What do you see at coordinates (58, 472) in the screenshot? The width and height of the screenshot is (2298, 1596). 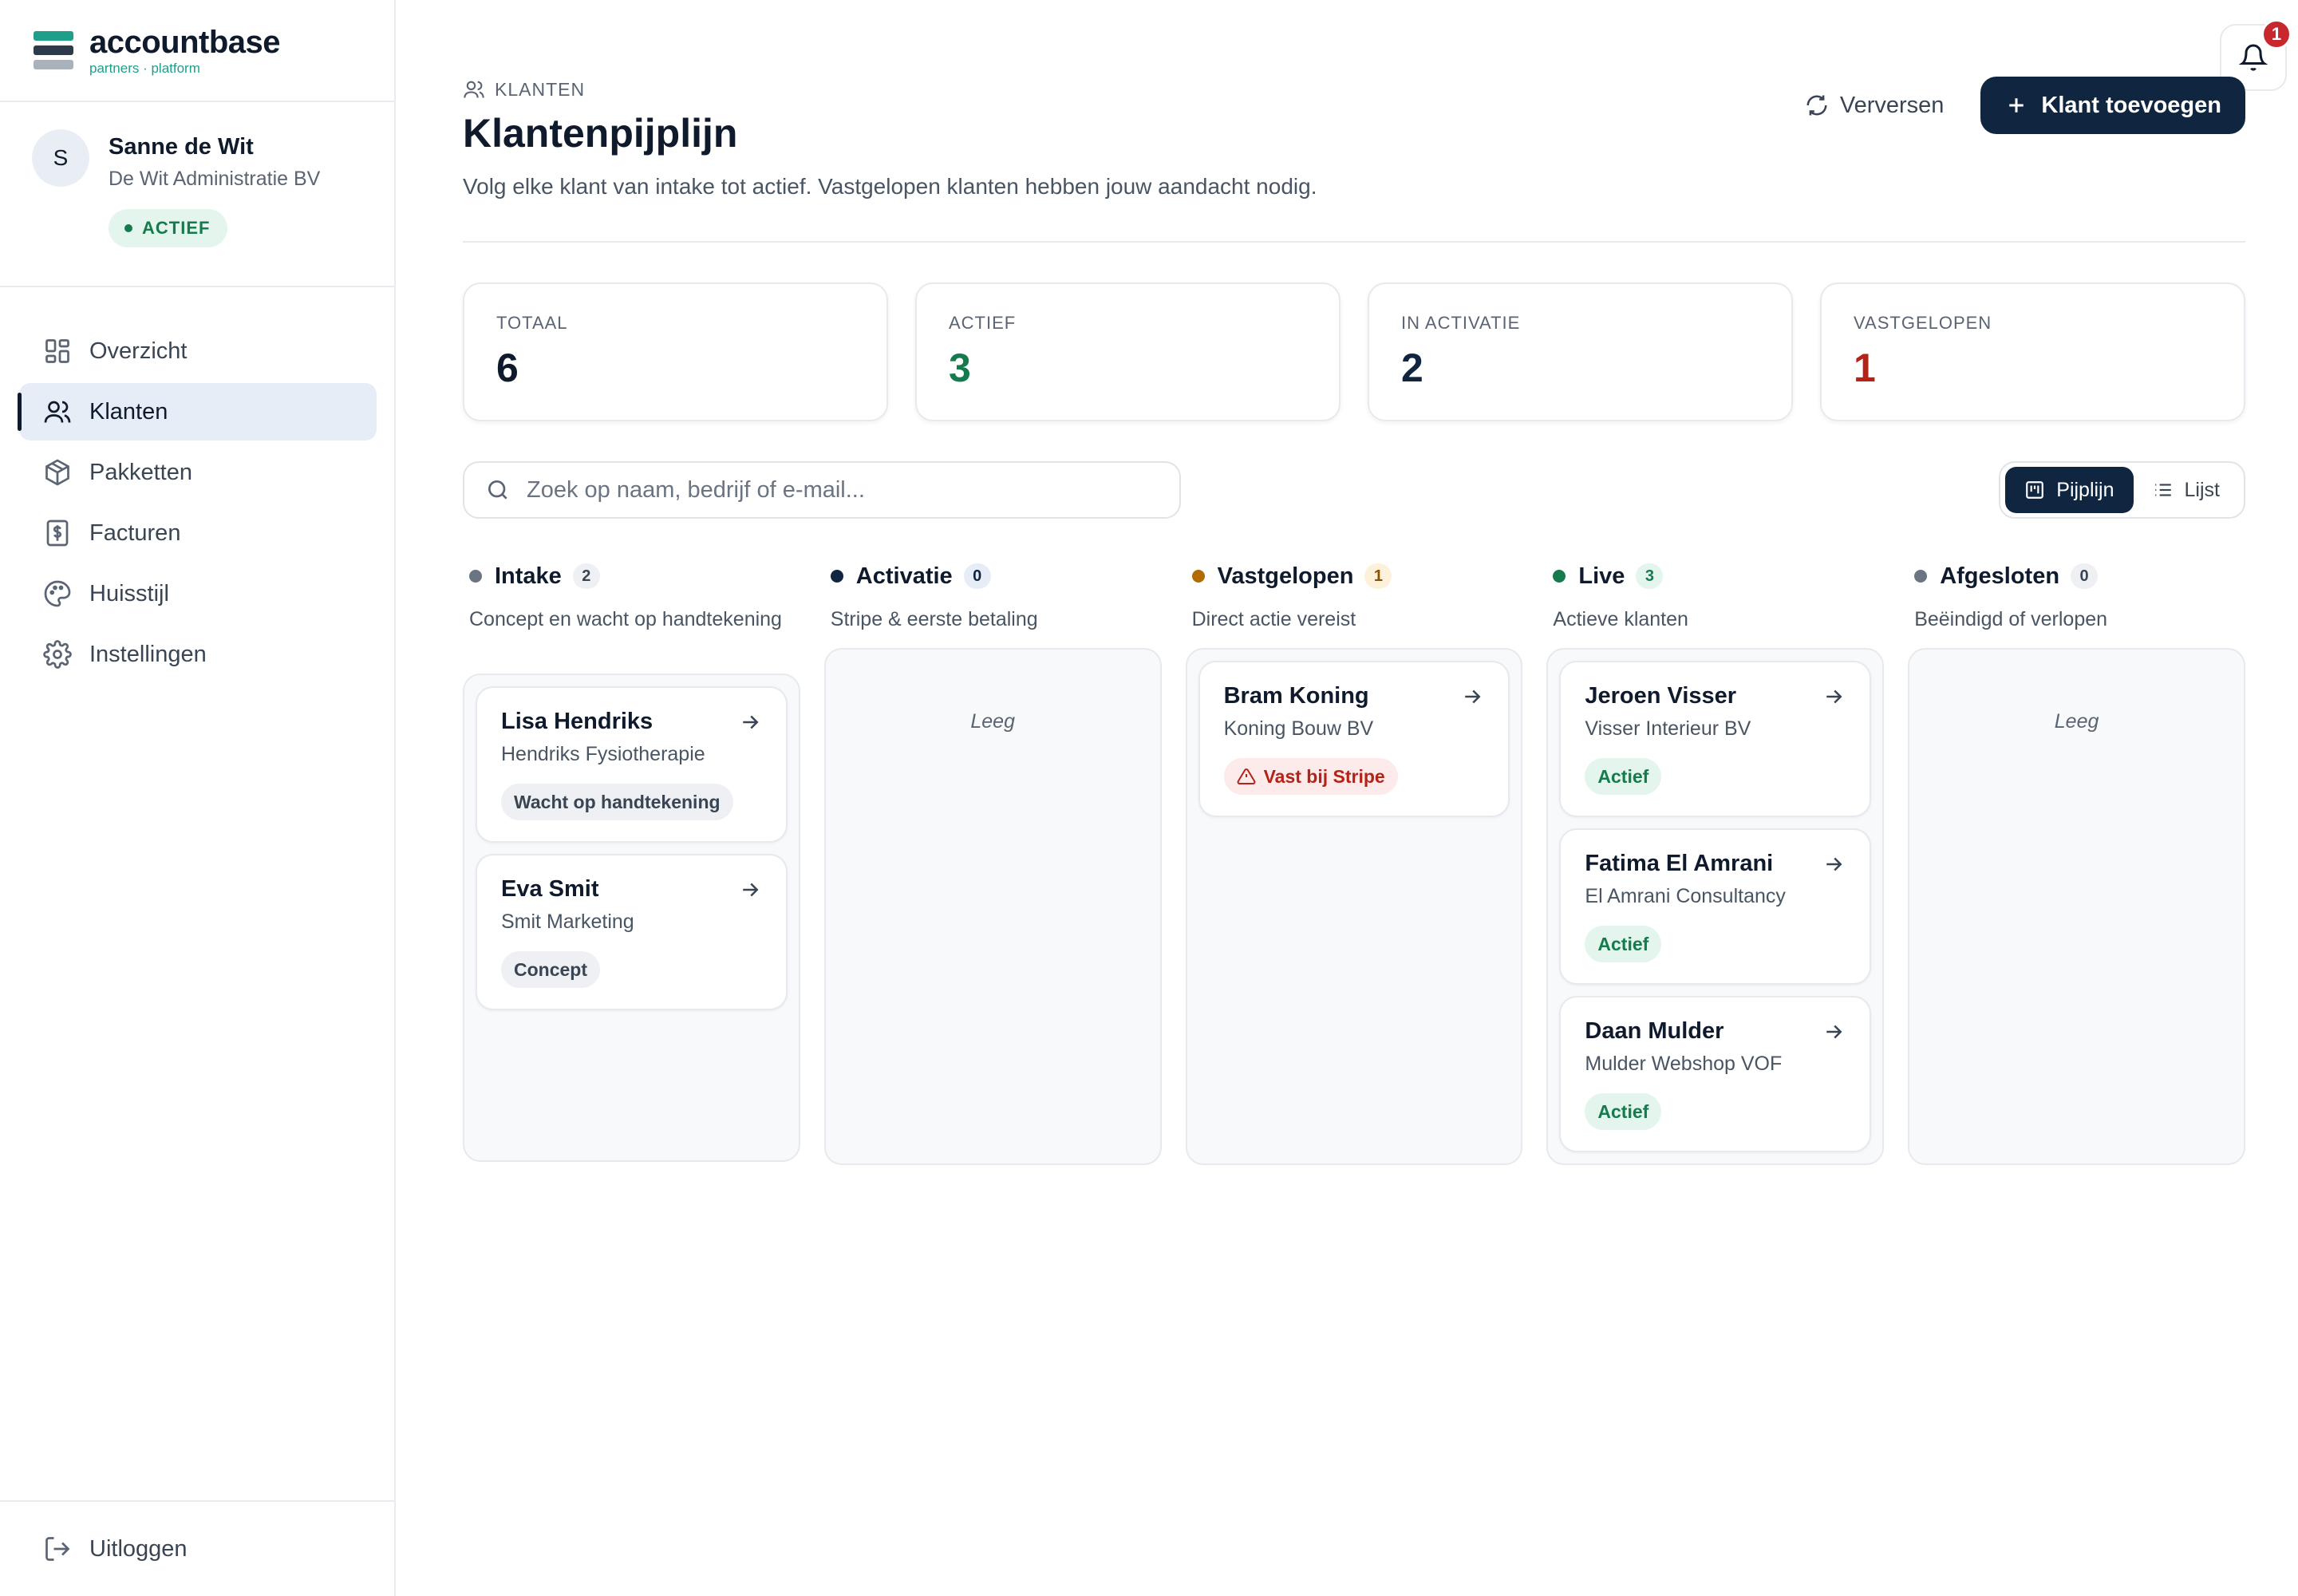 I see `package-icon` at bounding box center [58, 472].